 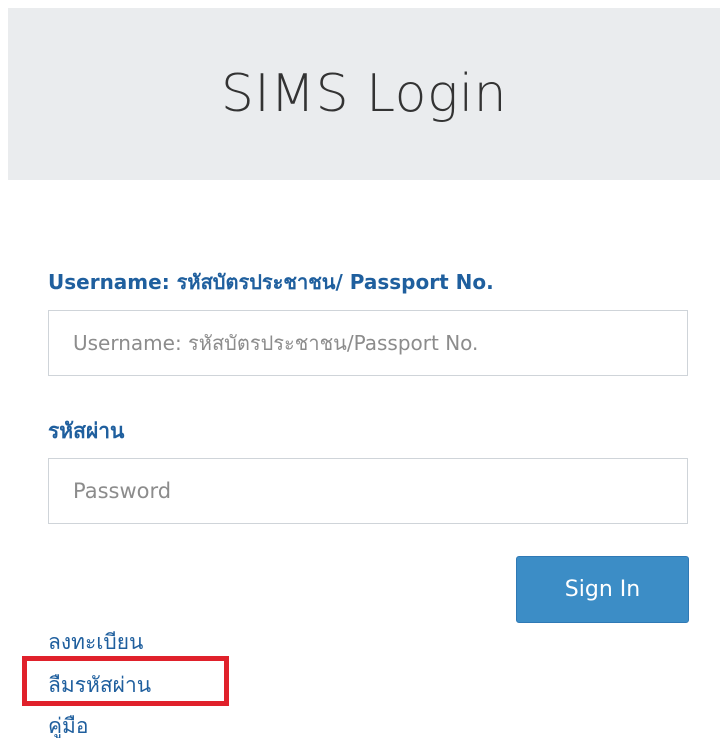 I want to click on username-label: Username: รหัสบัตรประชาชน/ Passport No., so click(x=271, y=282).